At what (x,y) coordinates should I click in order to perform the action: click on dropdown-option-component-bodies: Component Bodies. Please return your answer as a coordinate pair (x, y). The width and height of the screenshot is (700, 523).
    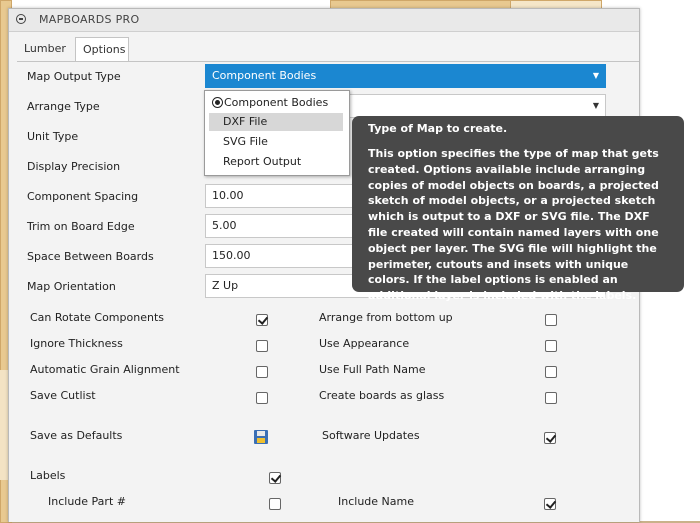
    Looking at the image, I should click on (276, 103).